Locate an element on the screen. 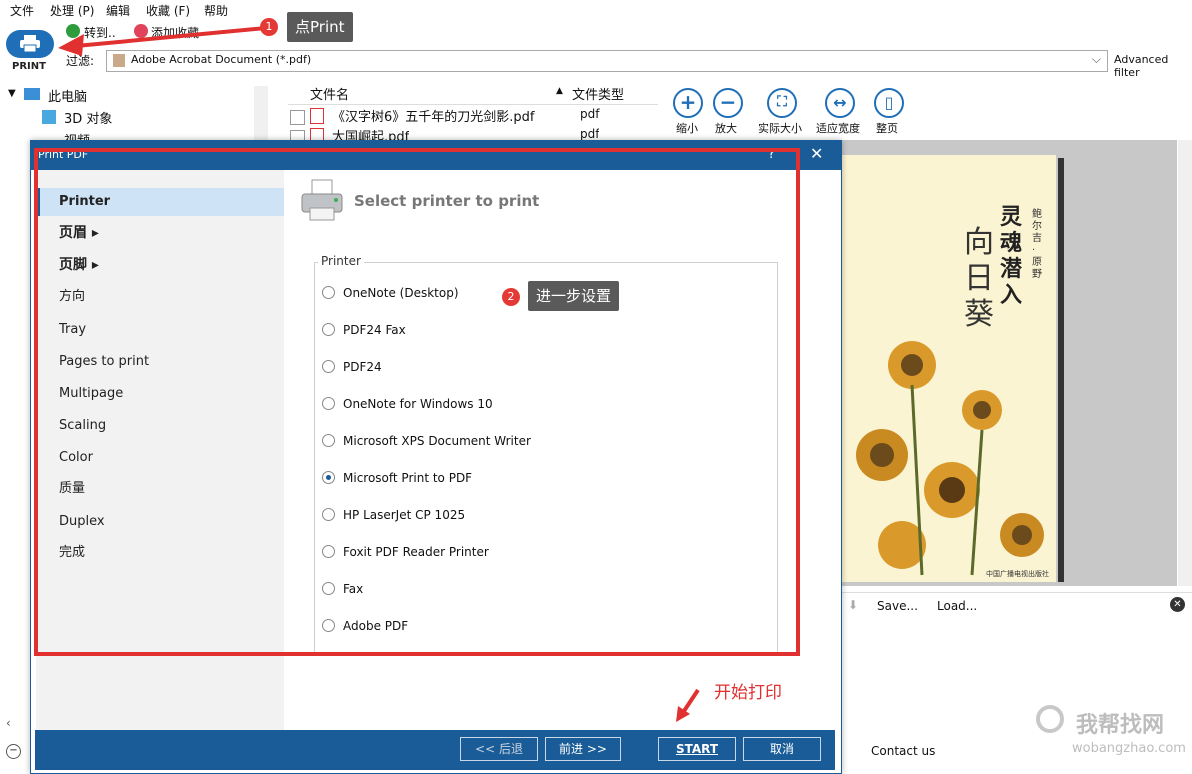 Image resolution: width=1192 pixels, height=774 pixels. pdf-file-icon is located at coordinates (317, 116).